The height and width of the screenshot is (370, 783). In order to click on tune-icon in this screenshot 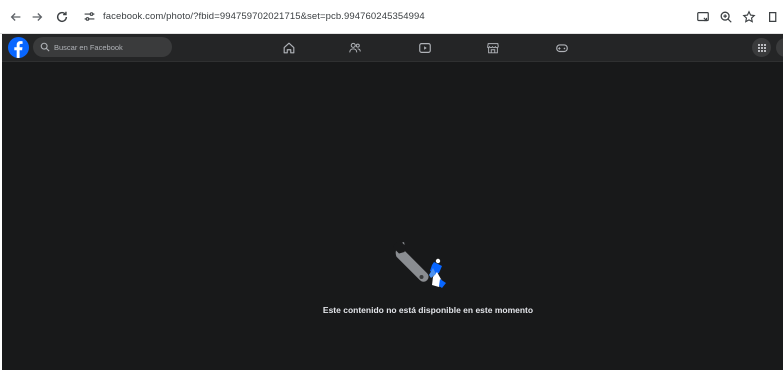, I will do `click(89, 16)`.